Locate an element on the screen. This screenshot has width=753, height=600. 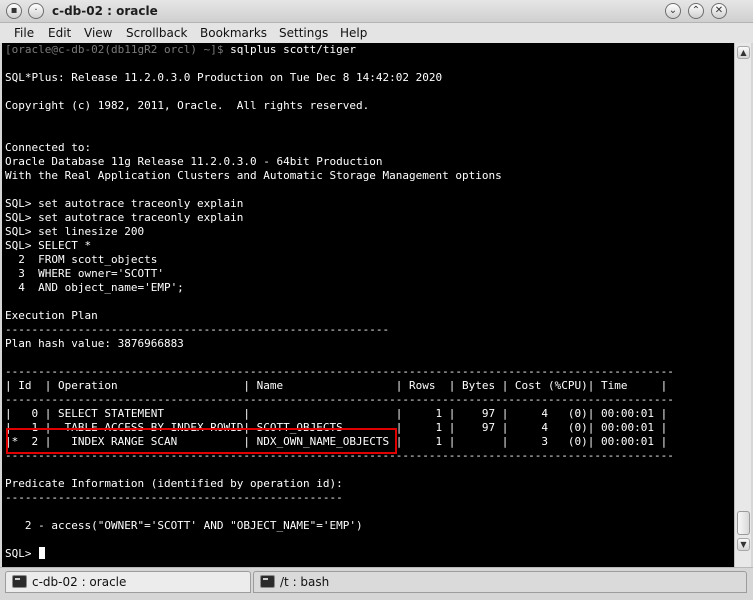
chevron-up-icon: ⌃ is located at coordinates (696, 10).